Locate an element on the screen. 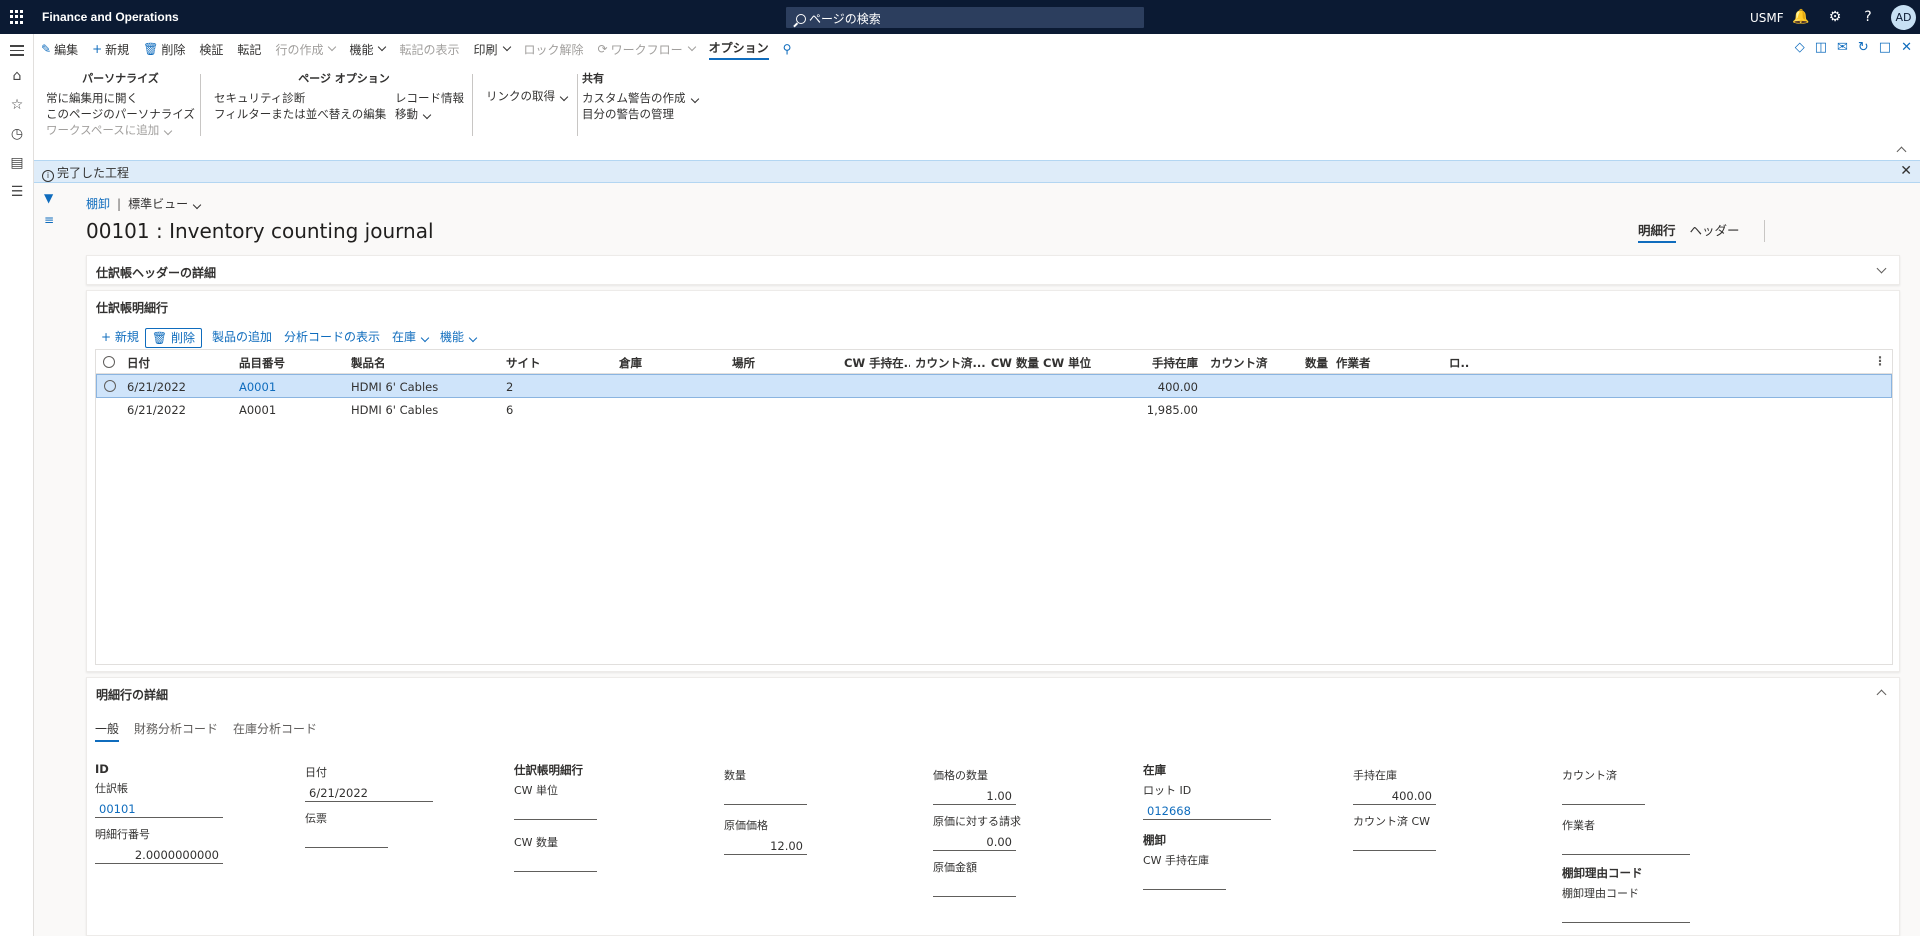  add-products-button: 製品の追加 is located at coordinates (242, 338).